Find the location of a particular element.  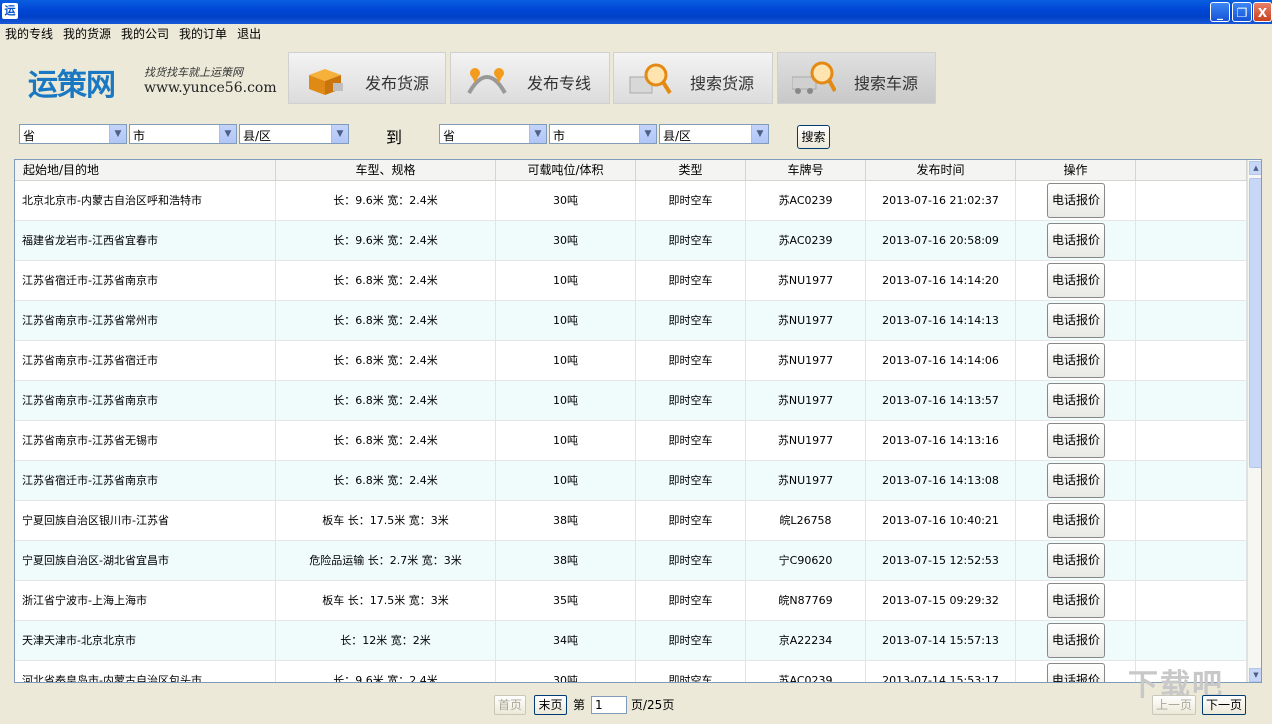

from-city-select: 市 ▼ is located at coordinates (183, 134).